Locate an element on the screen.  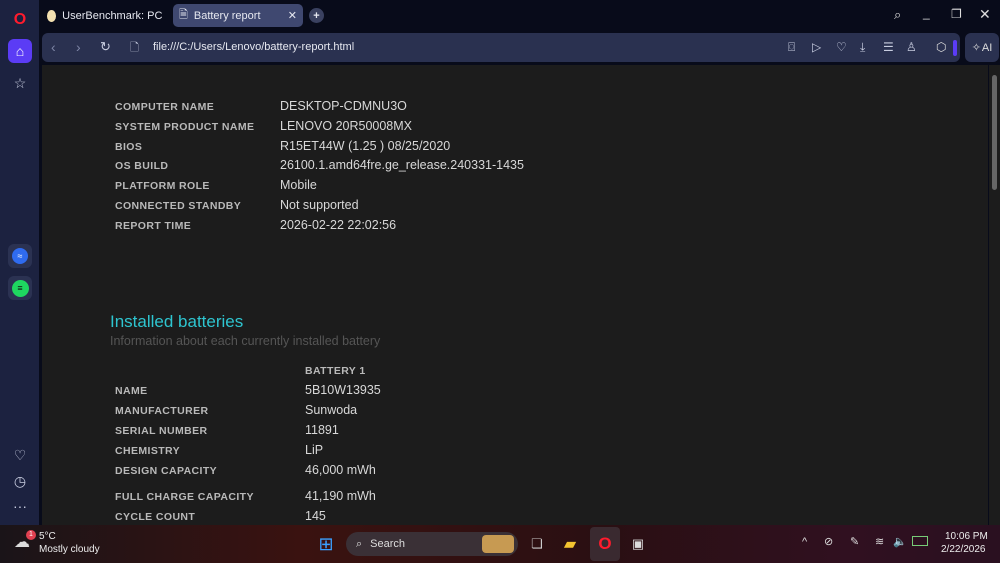
battery-label: SERIAL NUMBER is located at coordinates (161, 431).